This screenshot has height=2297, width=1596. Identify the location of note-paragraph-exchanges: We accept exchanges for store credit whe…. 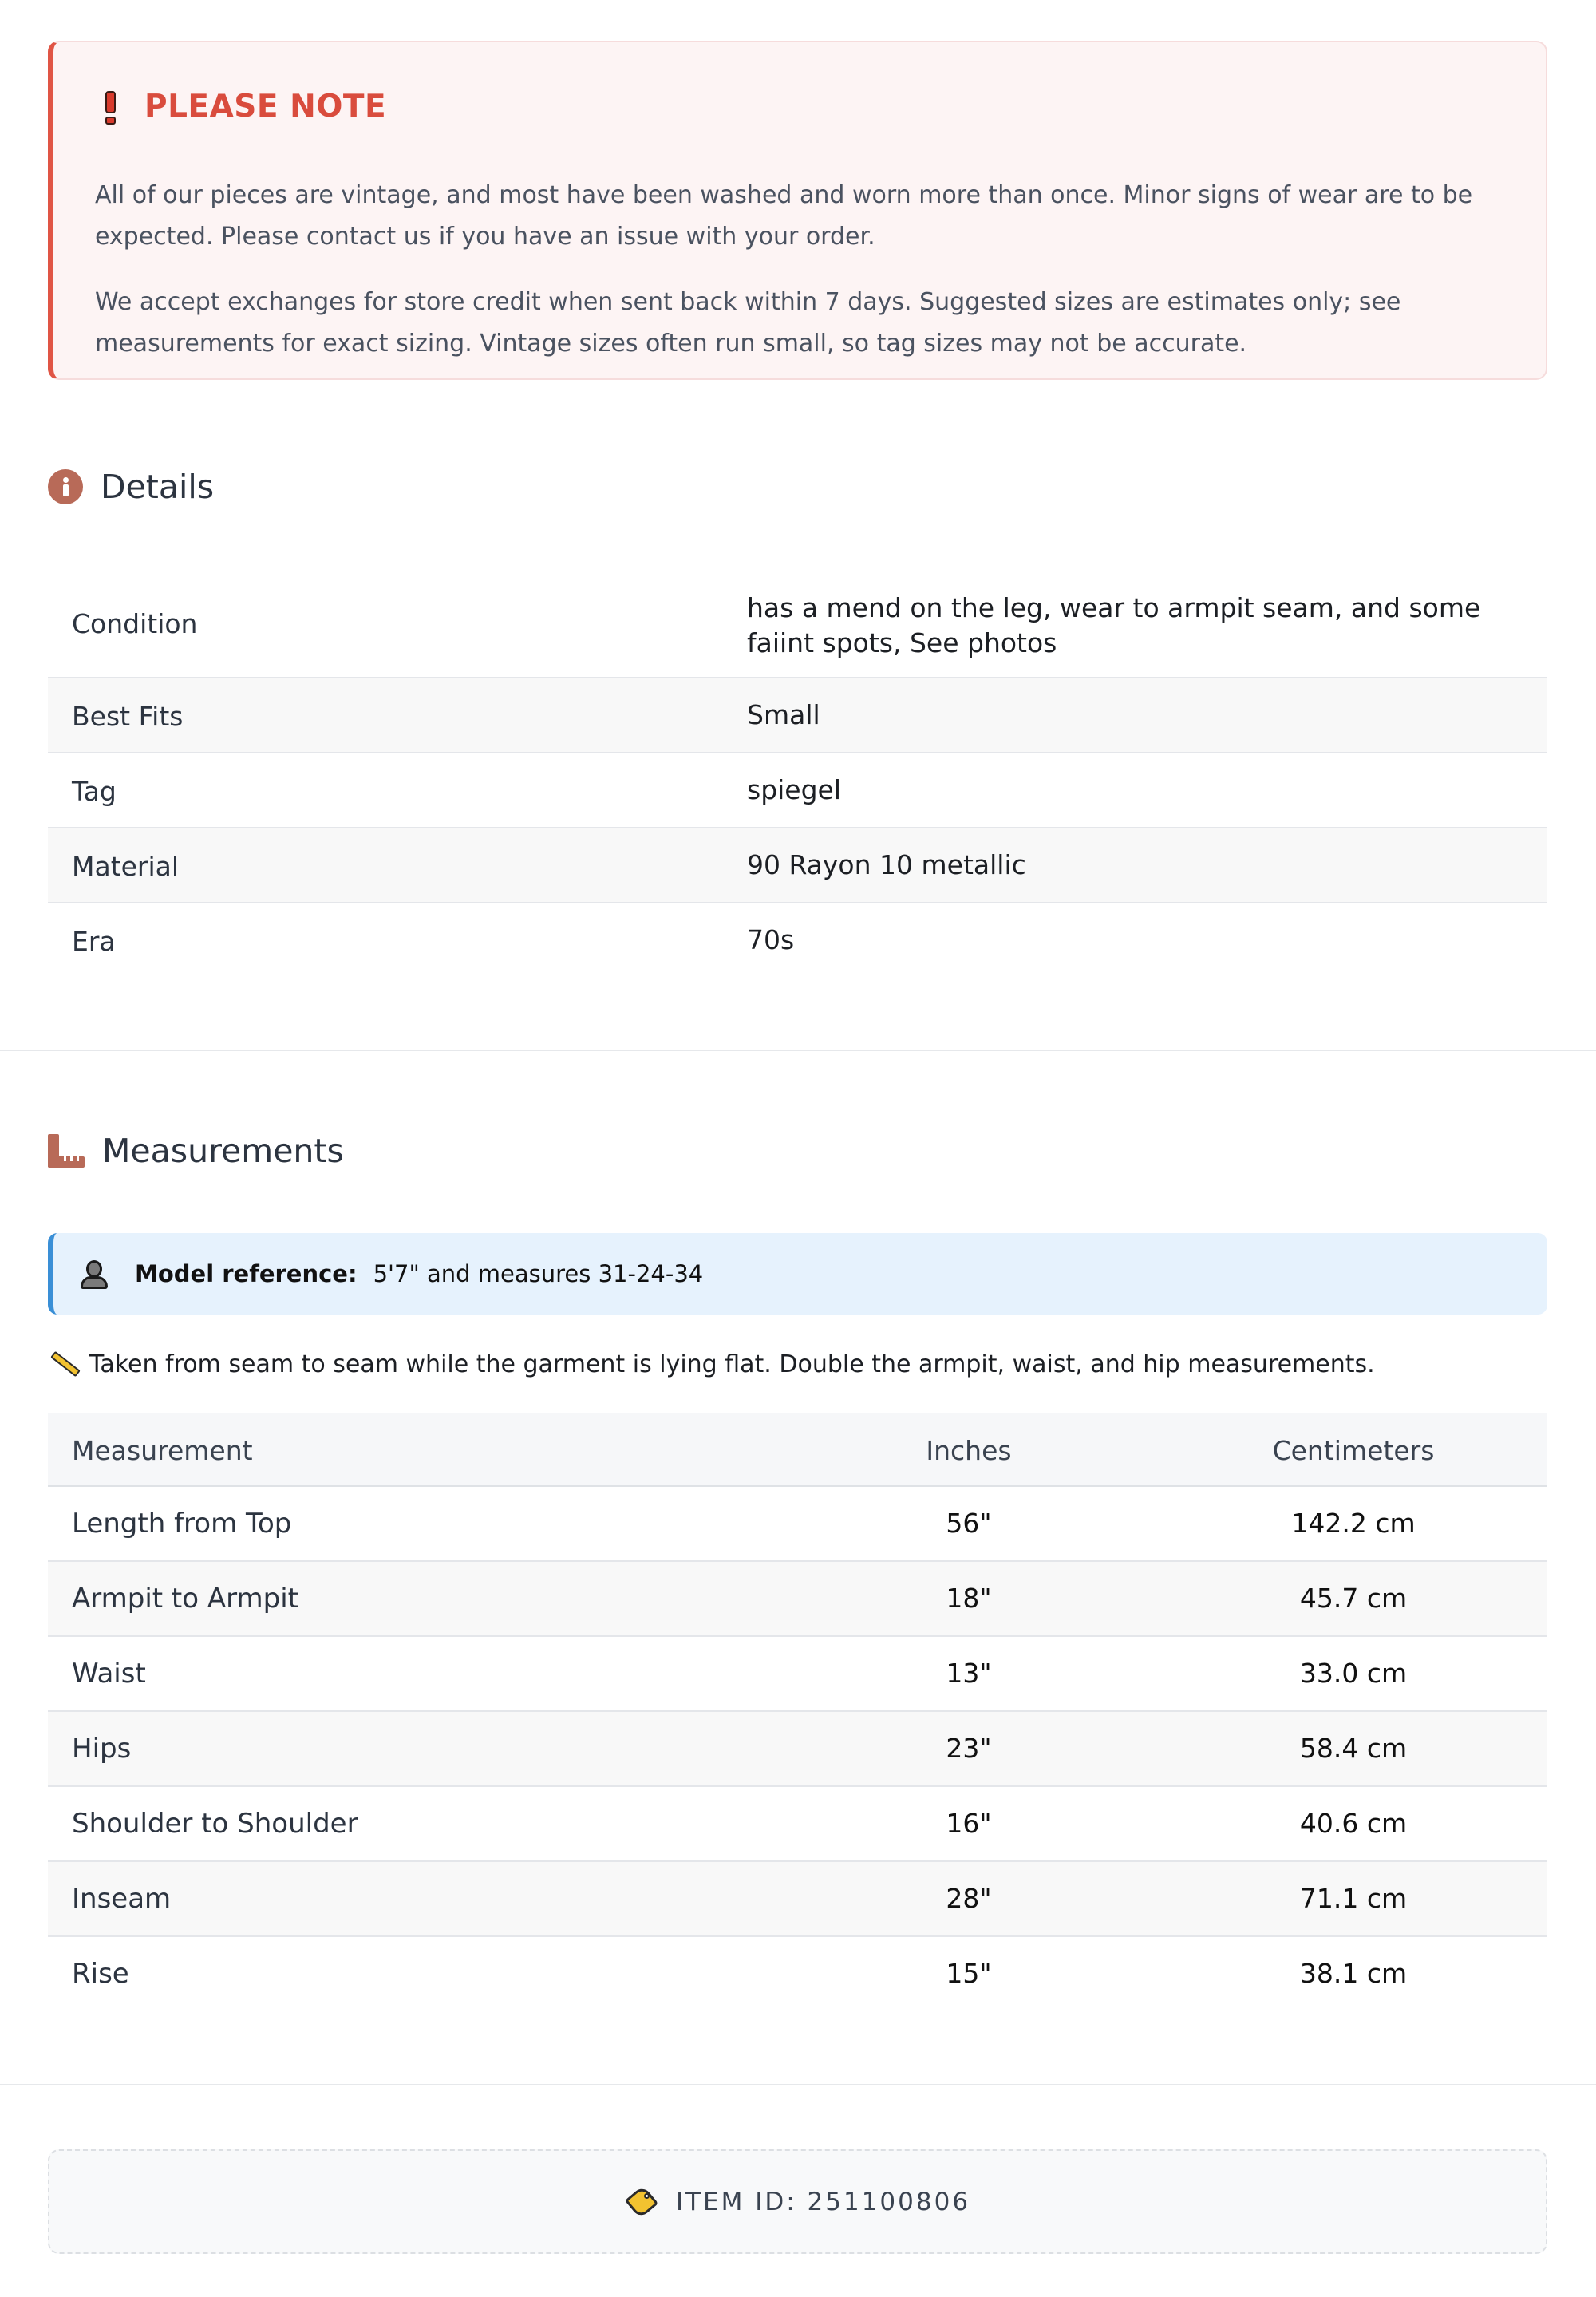
(748, 323).